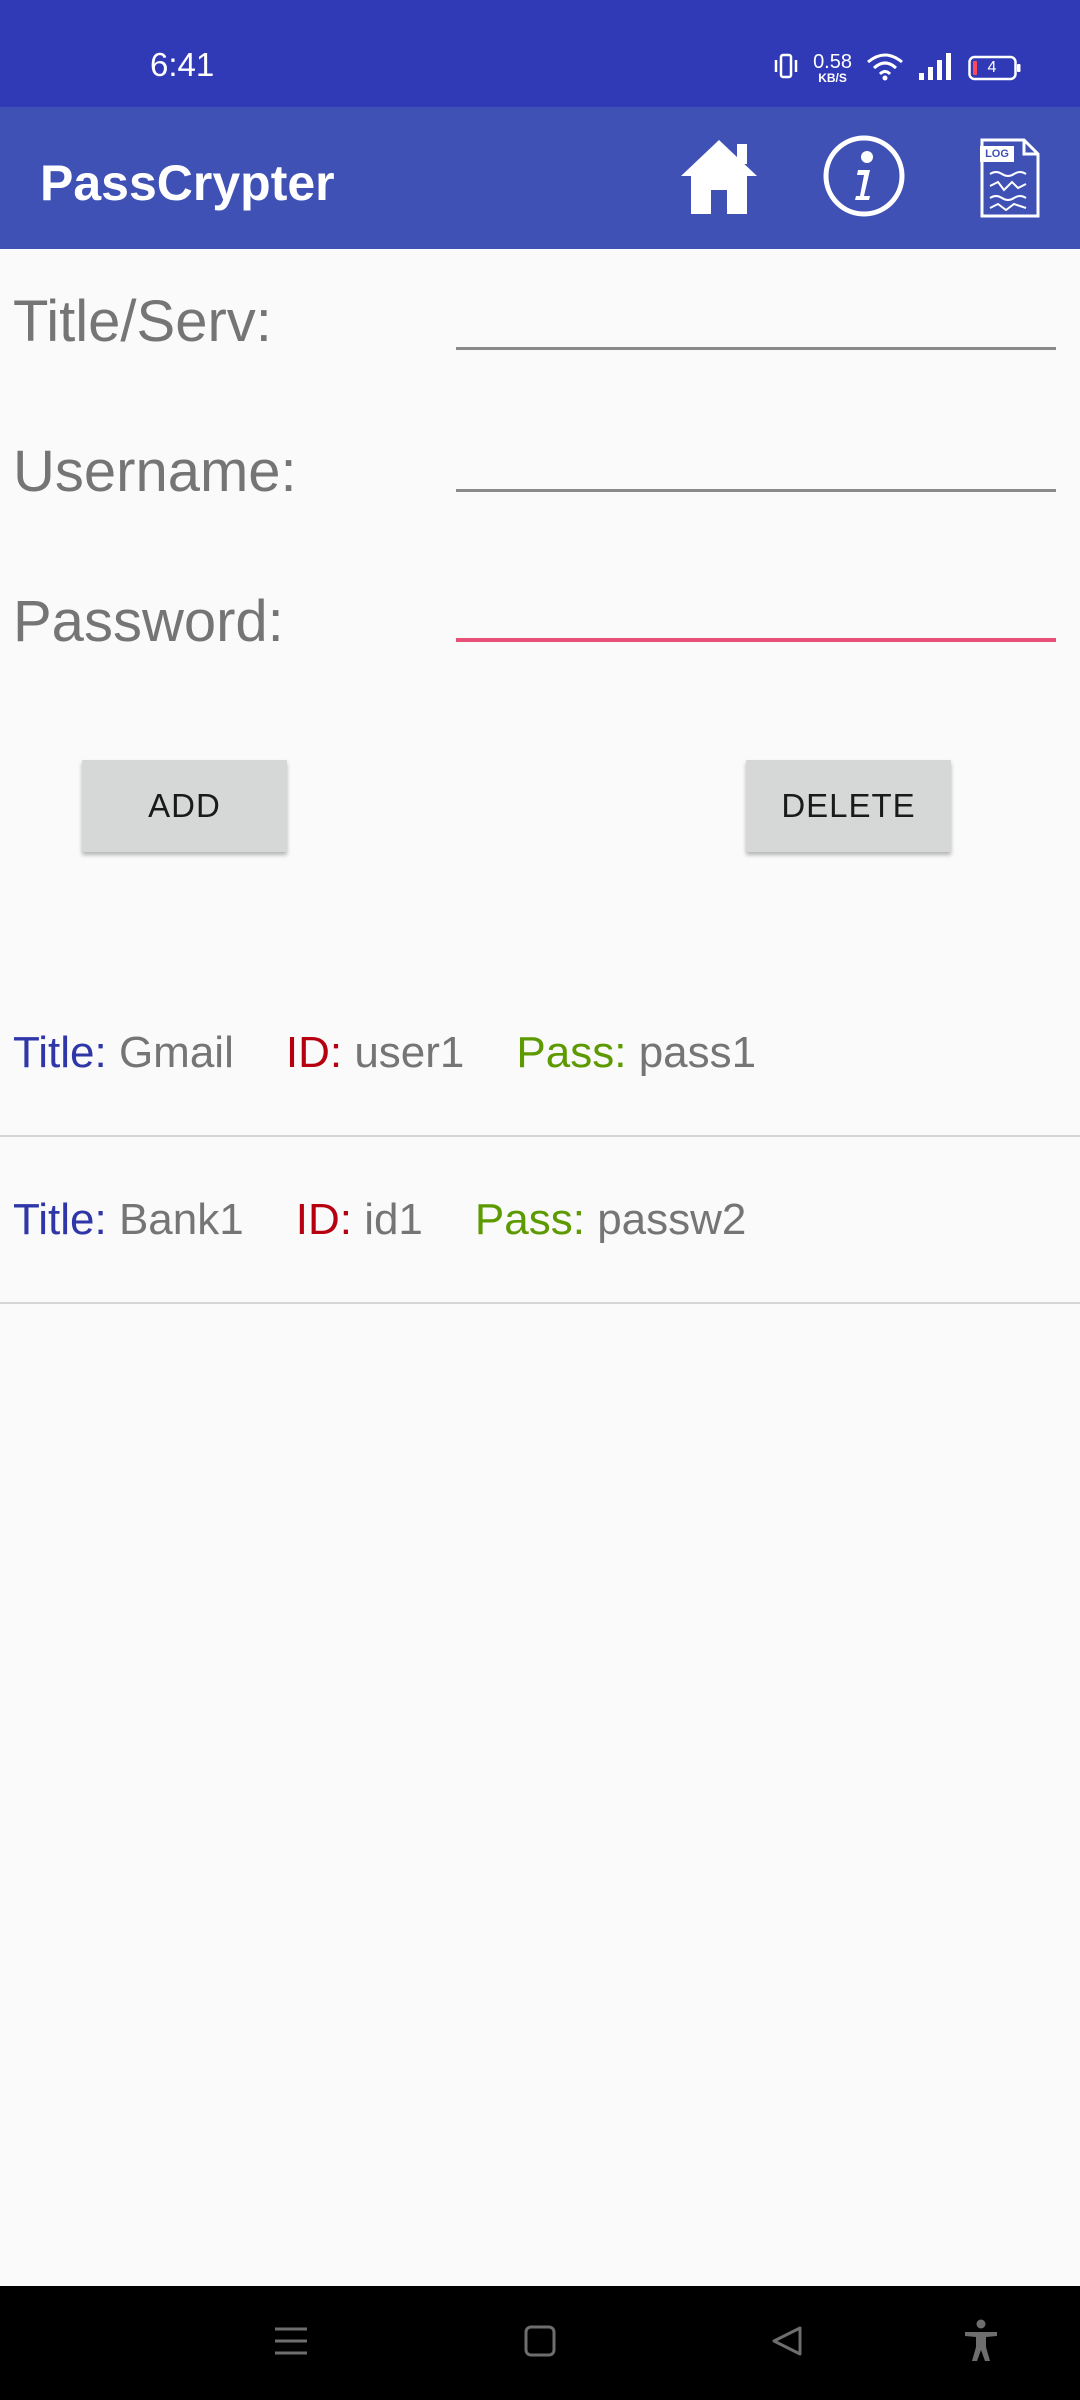  What do you see at coordinates (697, 1052) in the screenshot?
I see `entry-pass-value: pass1` at bounding box center [697, 1052].